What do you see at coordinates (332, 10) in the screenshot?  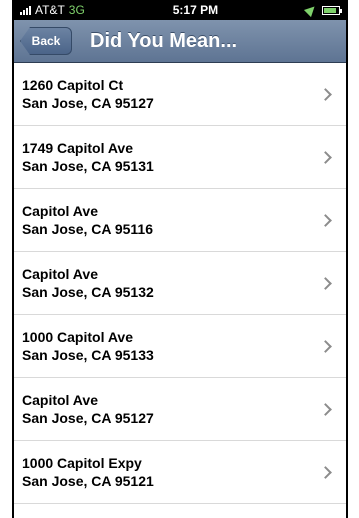 I see `battery-icon` at bounding box center [332, 10].